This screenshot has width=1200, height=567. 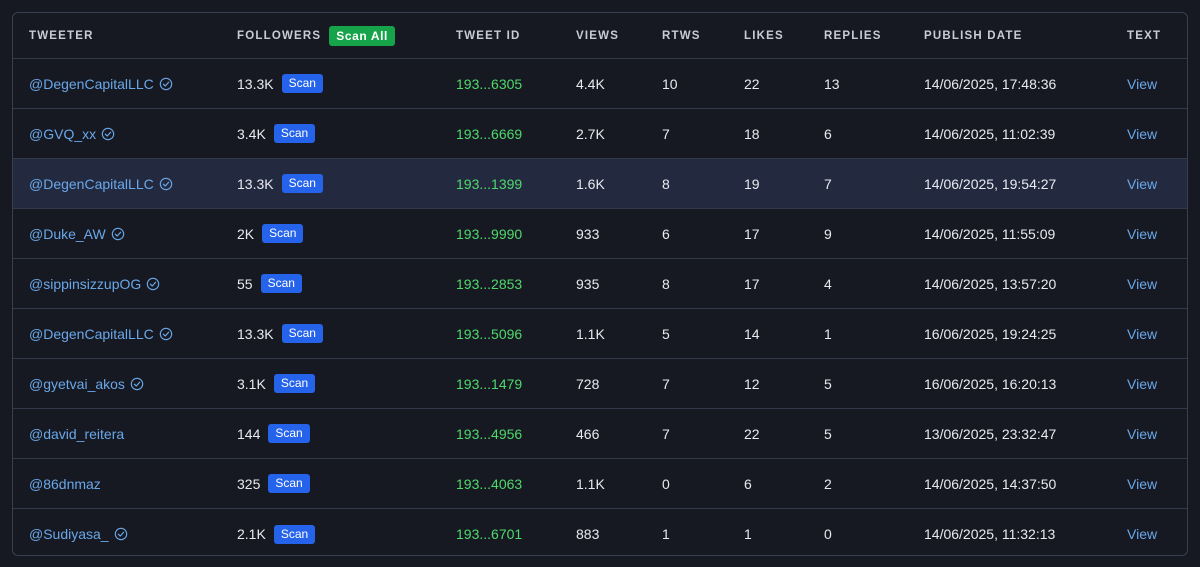 What do you see at coordinates (752, 233) in the screenshot?
I see `likes-count: 17` at bounding box center [752, 233].